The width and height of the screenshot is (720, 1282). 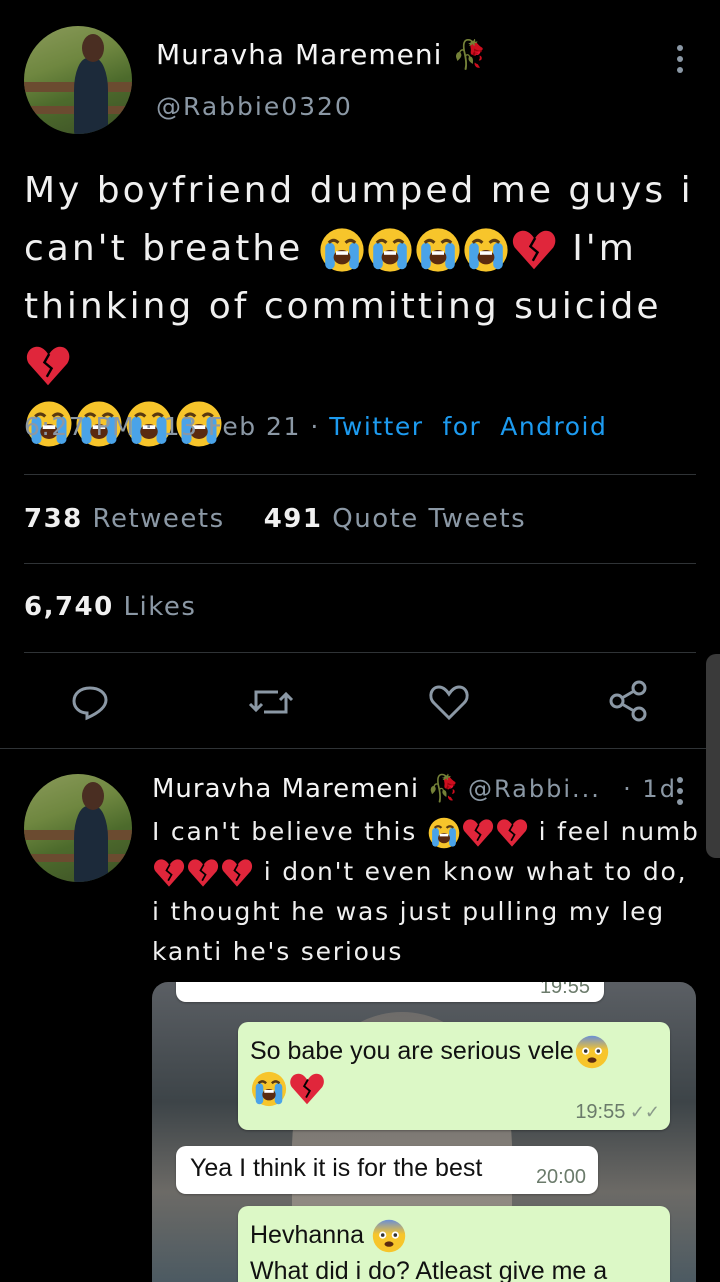 What do you see at coordinates (429, 1269) in the screenshot?
I see `chat-message-text: What did i do? Atleast give me a` at bounding box center [429, 1269].